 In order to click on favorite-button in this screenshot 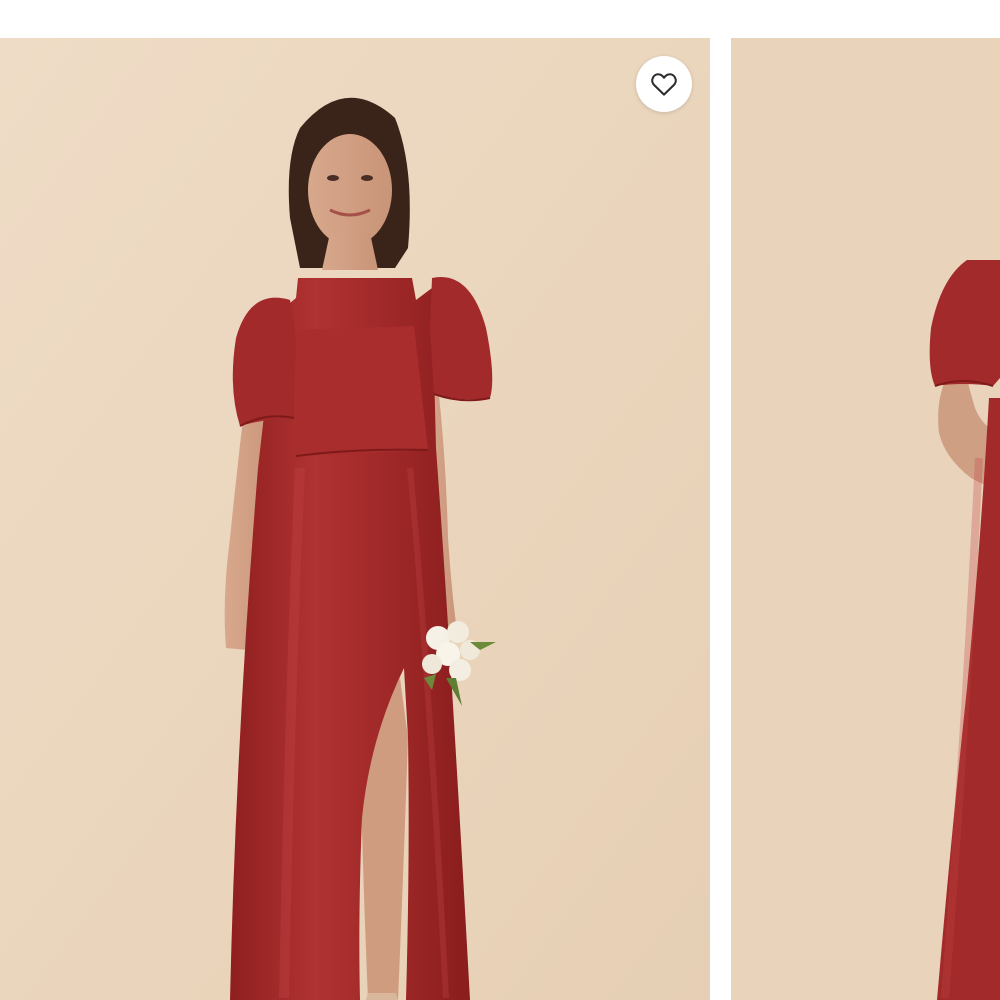, I will do `click(664, 84)`.